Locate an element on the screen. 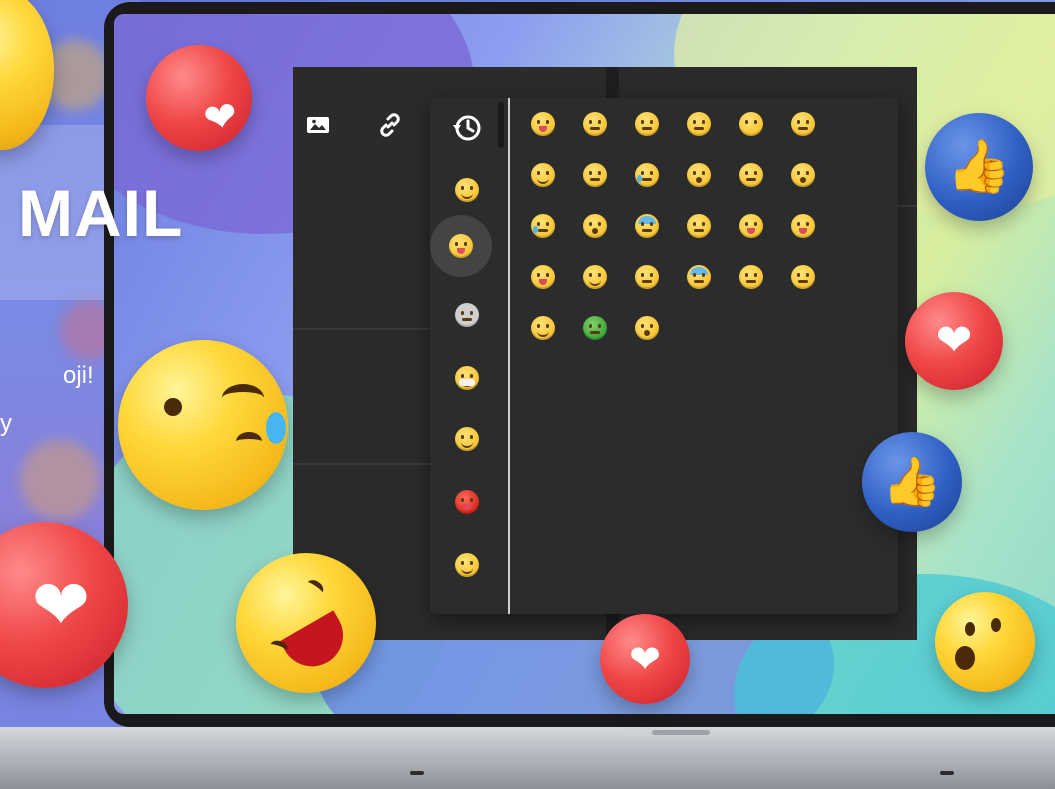 Image resolution: width=1055 pixels, height=789 pixels. astonished-emoji is located at coordinates (803, 175).